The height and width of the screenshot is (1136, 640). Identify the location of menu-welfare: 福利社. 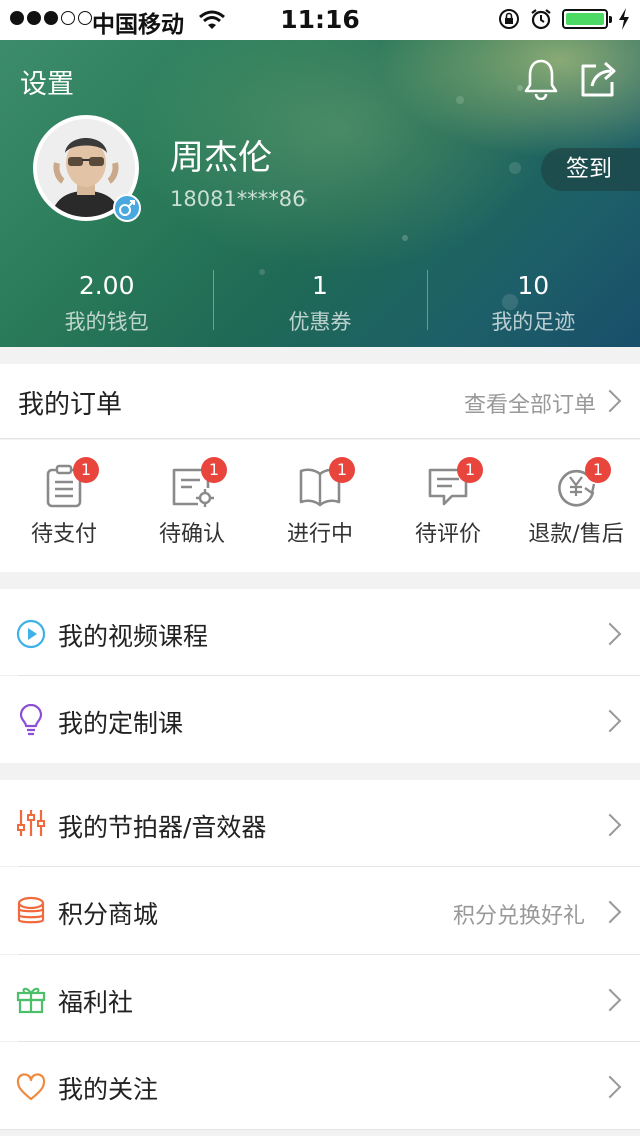
(320, 998).